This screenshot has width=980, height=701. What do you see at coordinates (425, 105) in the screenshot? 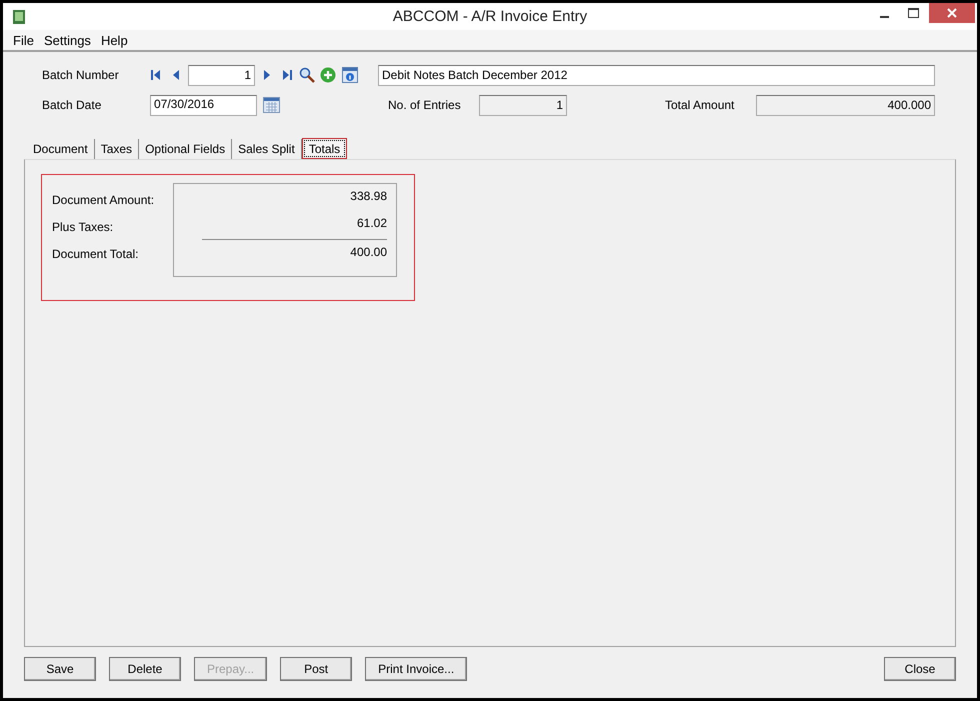
I see `field-label: No. of Entries` at bounding box center [425, 105].